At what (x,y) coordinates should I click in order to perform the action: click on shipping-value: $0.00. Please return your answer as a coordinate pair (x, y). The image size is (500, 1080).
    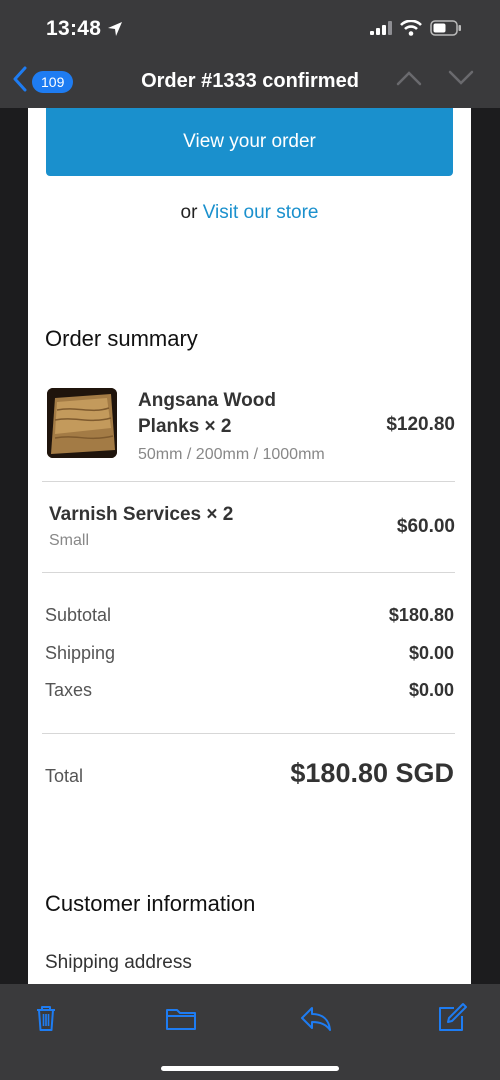
    Looking at the image, I should click on (431, 653).